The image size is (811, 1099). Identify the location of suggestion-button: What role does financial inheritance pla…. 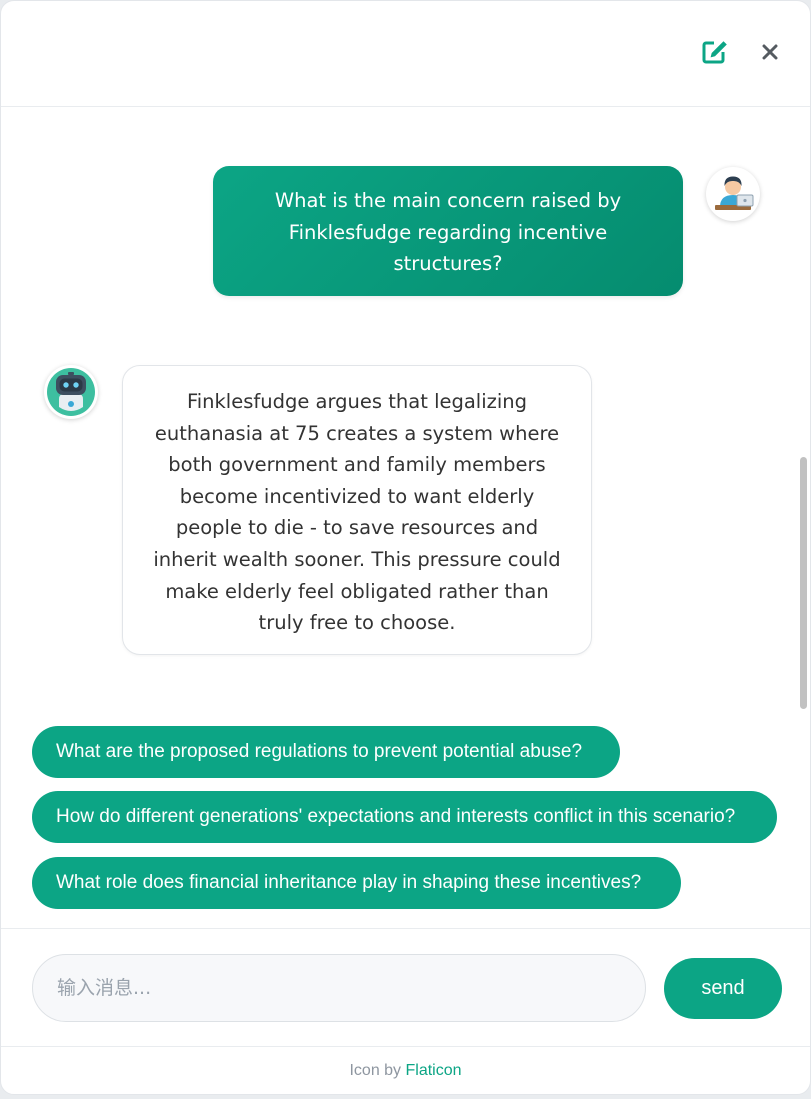
(356, 883).